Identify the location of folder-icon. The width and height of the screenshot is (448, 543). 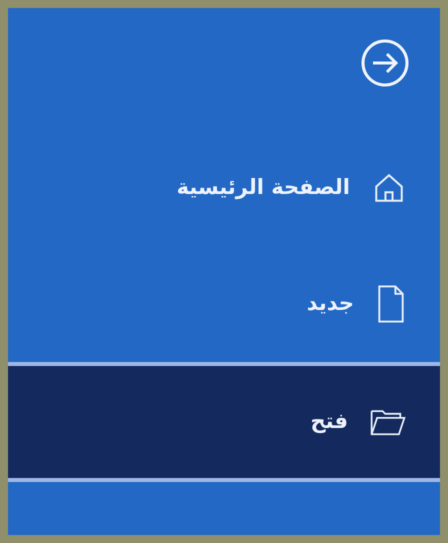
(388, 422).